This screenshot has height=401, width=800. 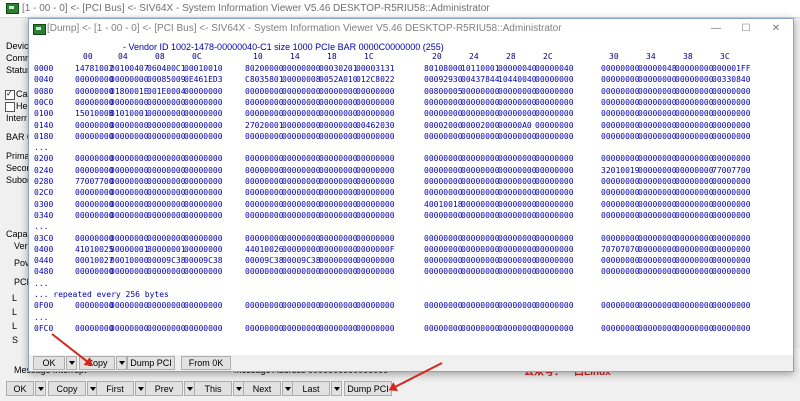 What do you see at coordinates (657, 68) in the screenshot?
I see `hex-cell: 00000048` at bounding box center [657, 68].